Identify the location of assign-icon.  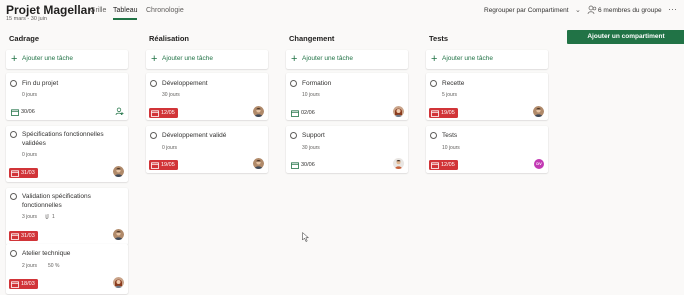
(119, 111).